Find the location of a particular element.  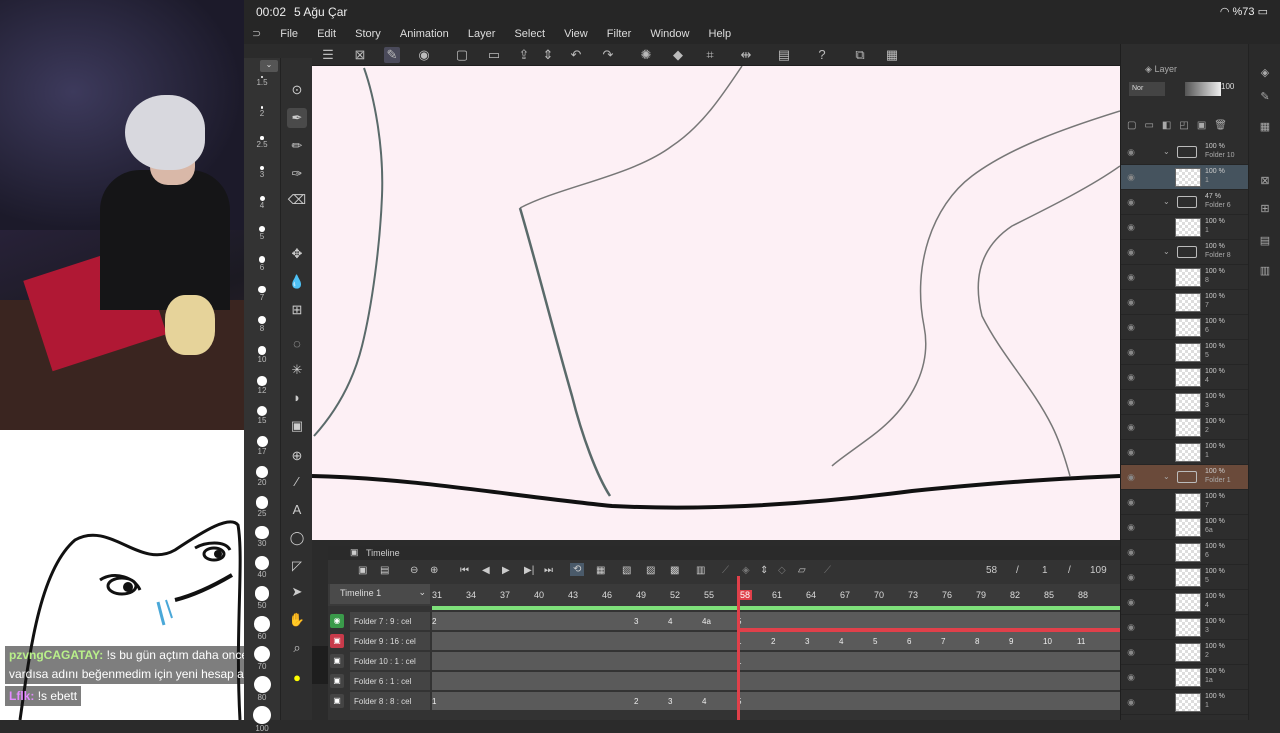

layer-row: ◉ 100 % 8 is located at coordinates (1185, 277).